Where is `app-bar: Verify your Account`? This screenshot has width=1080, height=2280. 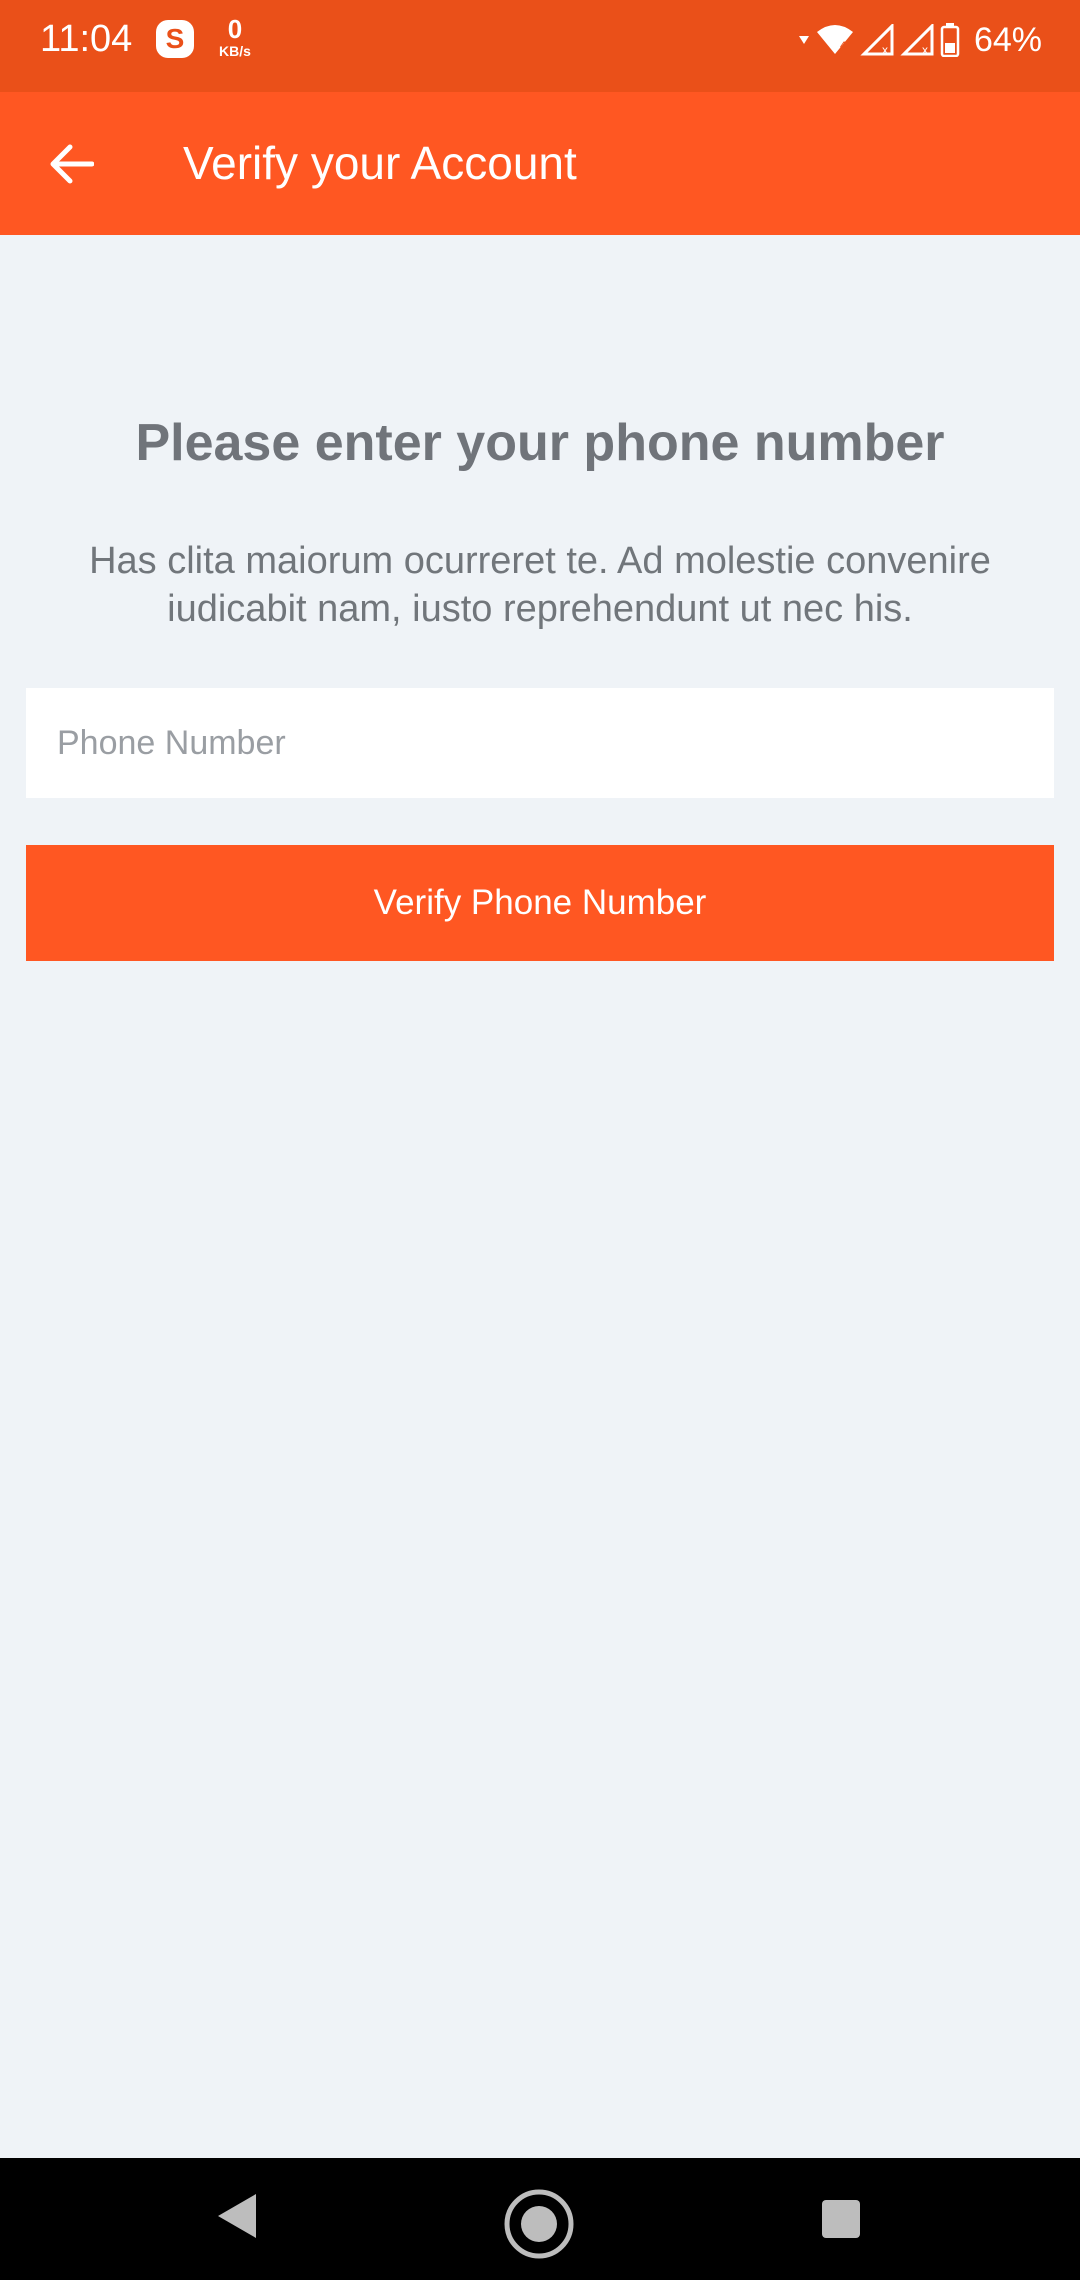 app-bar: Verify your Account is located at coordinates (540, 163).